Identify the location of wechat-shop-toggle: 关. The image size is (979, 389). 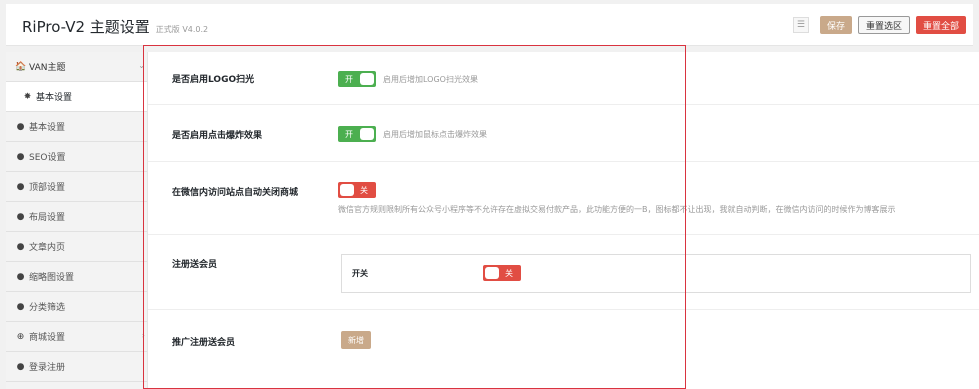
(357, 190).